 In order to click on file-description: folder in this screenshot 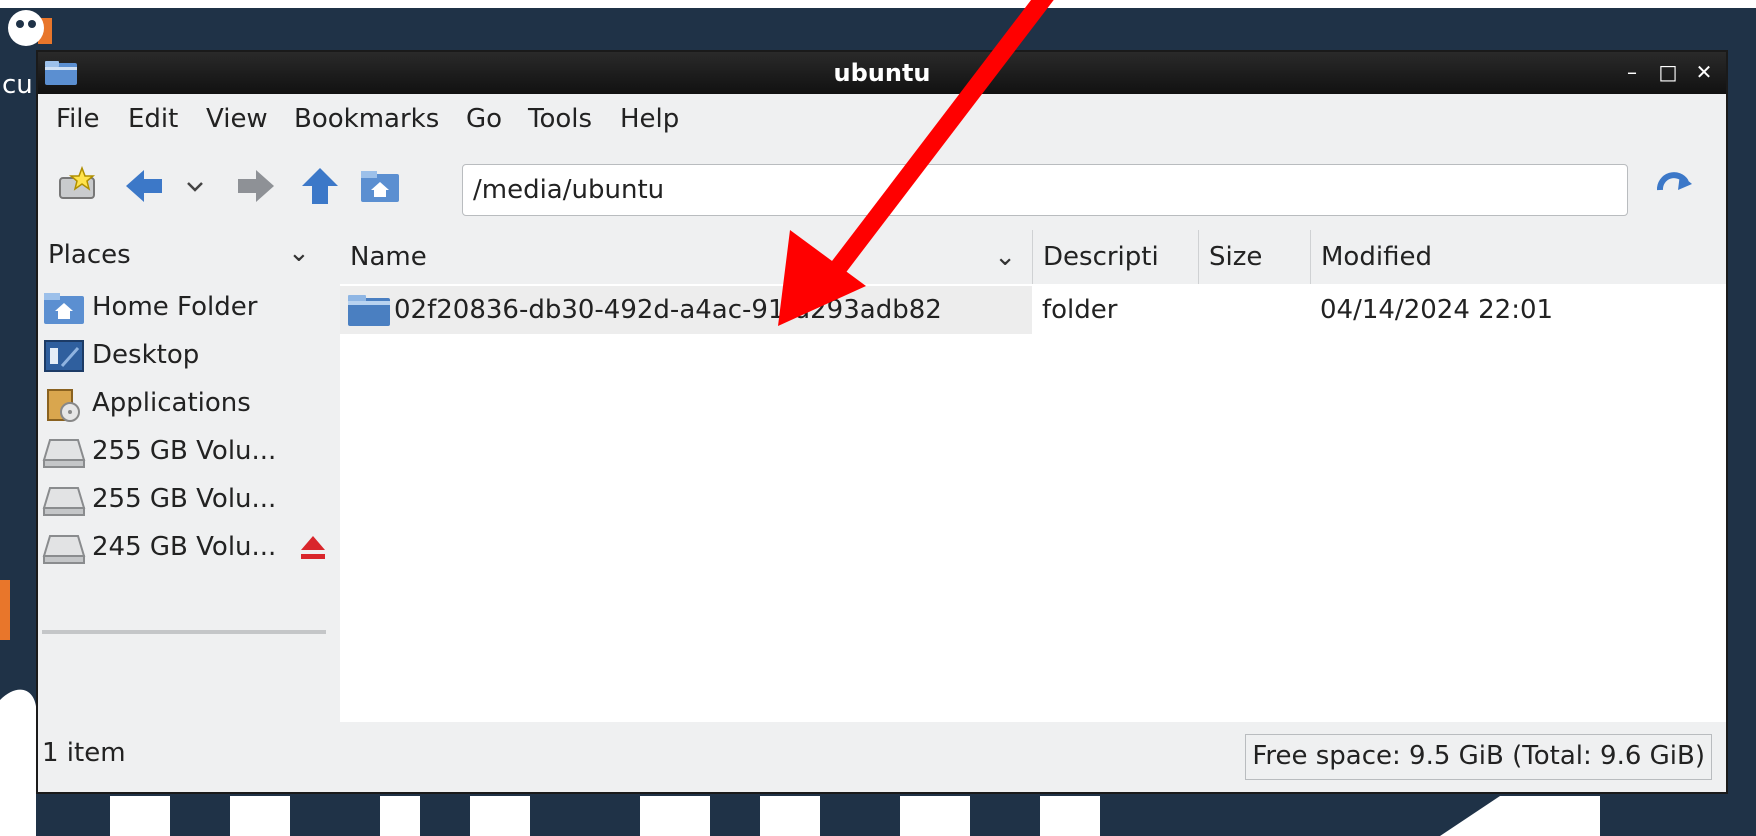, I will do `click(1080, 310)`.